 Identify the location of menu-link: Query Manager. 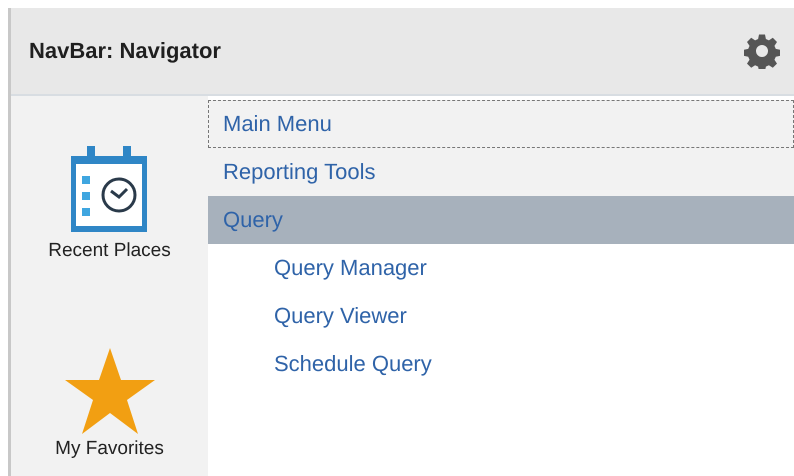
(501, 268).